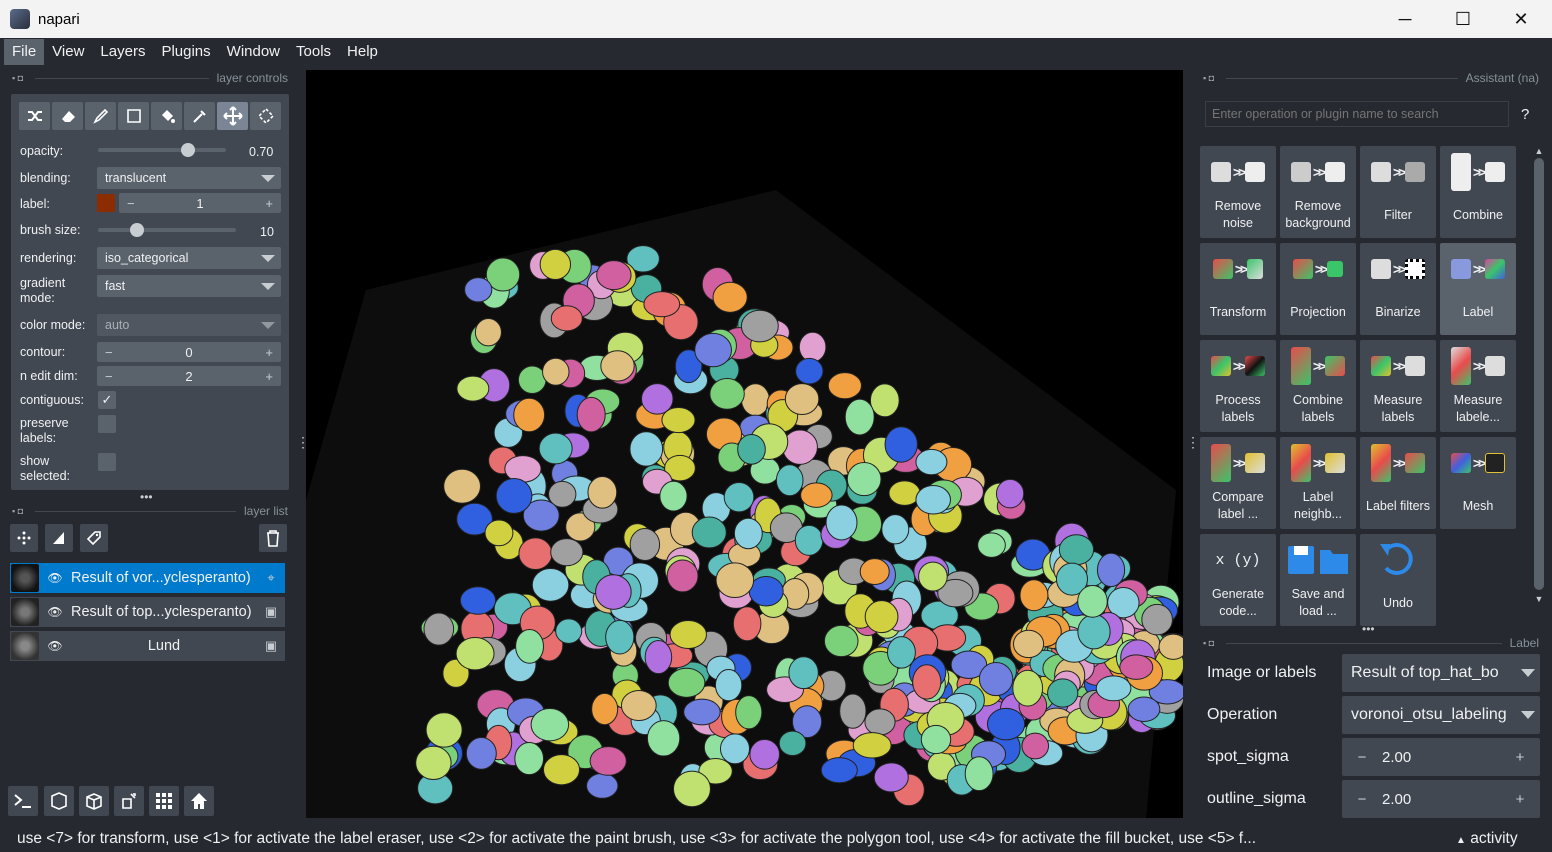 The image size is (1552, 852). Describe the element at coordinates (187, 150) in the screenshot. I see `opacity-slider-handle` at that location.